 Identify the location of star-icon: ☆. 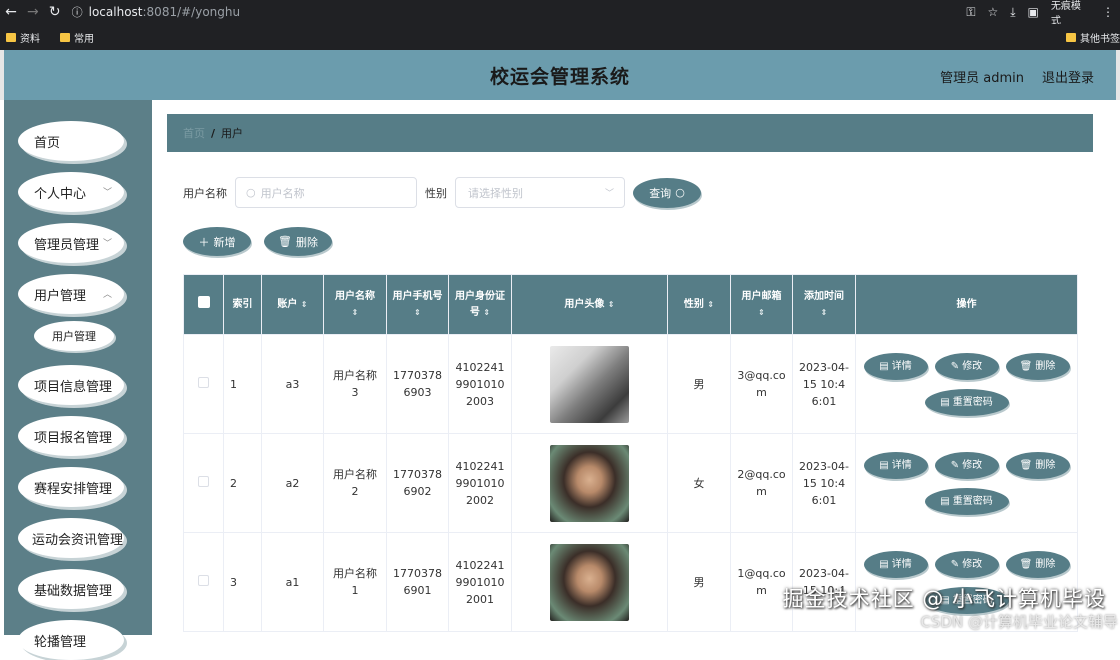
(992, 12).